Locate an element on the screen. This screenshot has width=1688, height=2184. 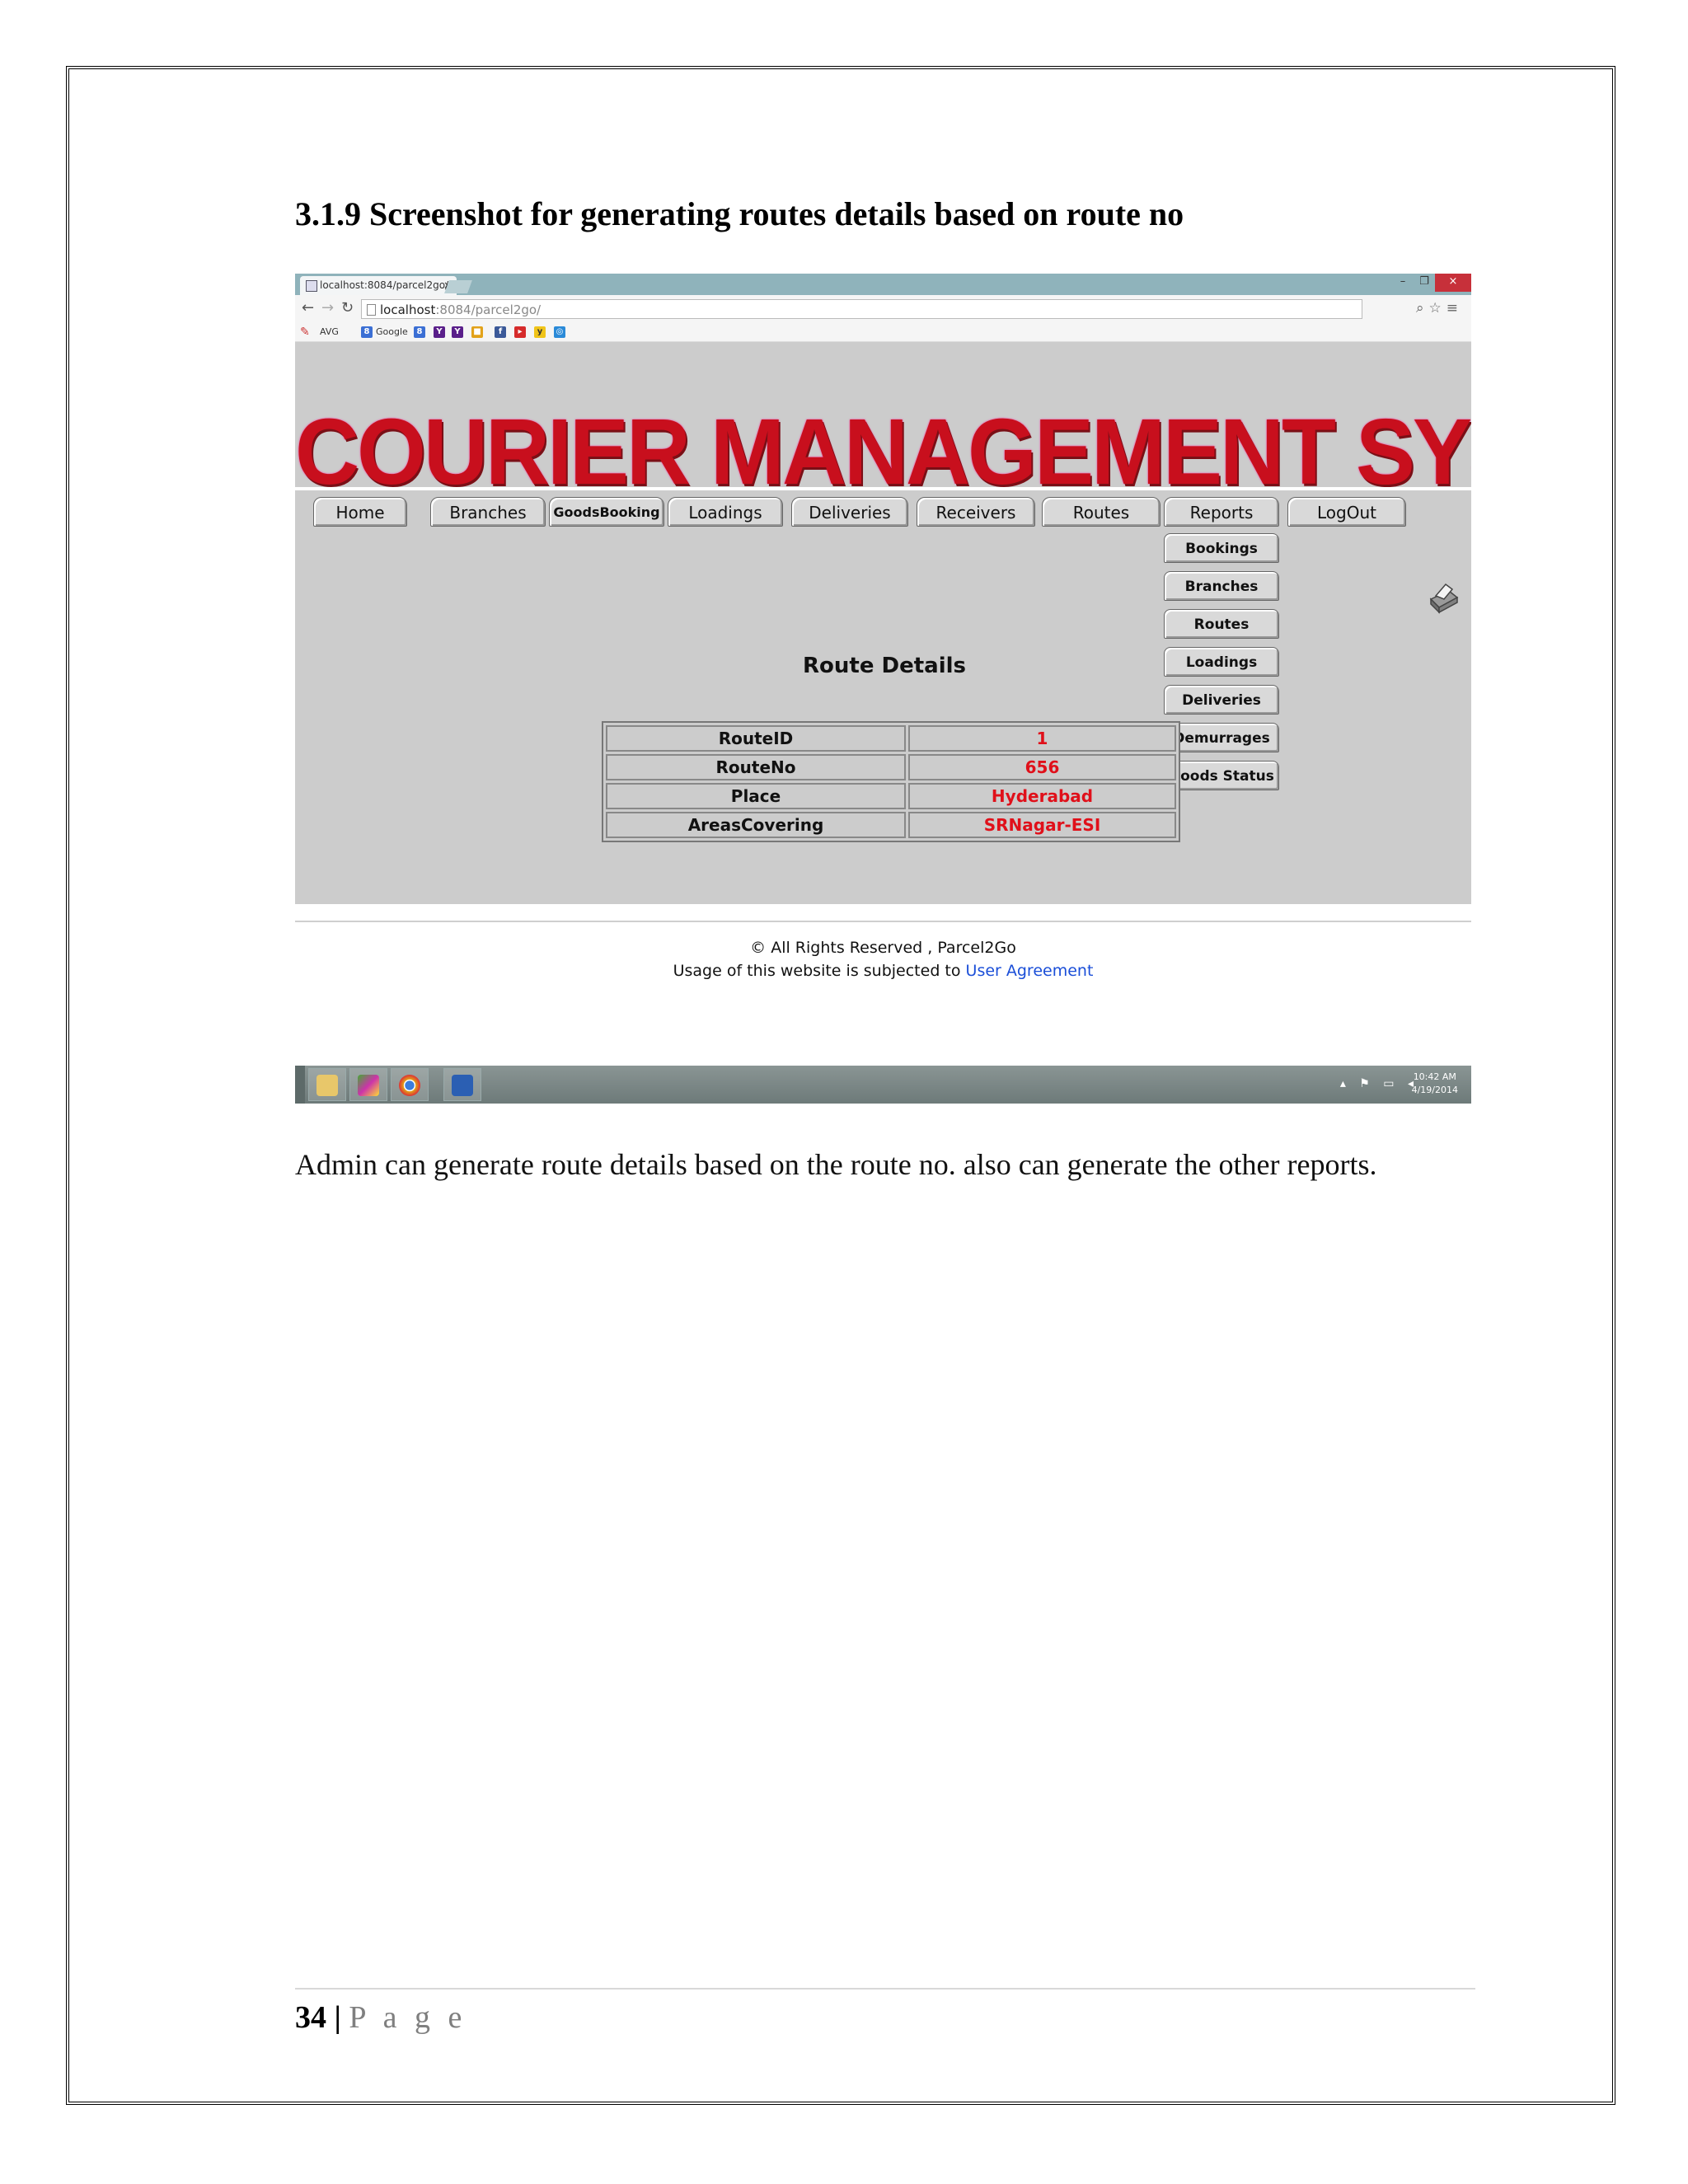
table-row: Place Hyderabad is located at coordinates (891, 796).